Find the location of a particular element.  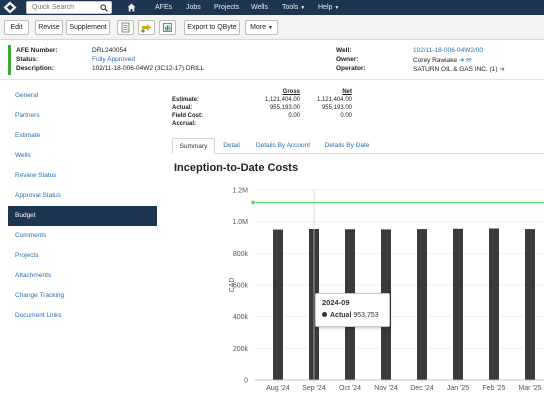

summary-header-row: Gross Net is located at coordinates (267, 92).